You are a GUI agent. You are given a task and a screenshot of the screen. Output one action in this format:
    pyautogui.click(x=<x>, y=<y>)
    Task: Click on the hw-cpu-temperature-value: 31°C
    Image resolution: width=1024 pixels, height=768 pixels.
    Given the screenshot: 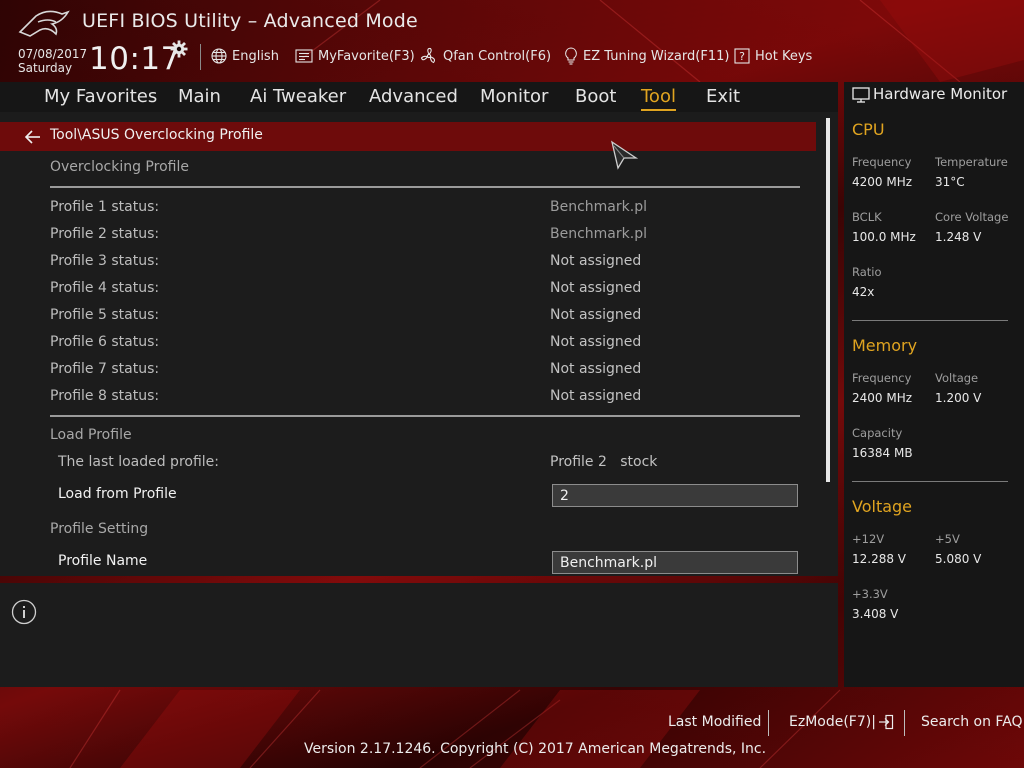 What is the action you would take?
    pyautogui.click(x=950, y=182)
    